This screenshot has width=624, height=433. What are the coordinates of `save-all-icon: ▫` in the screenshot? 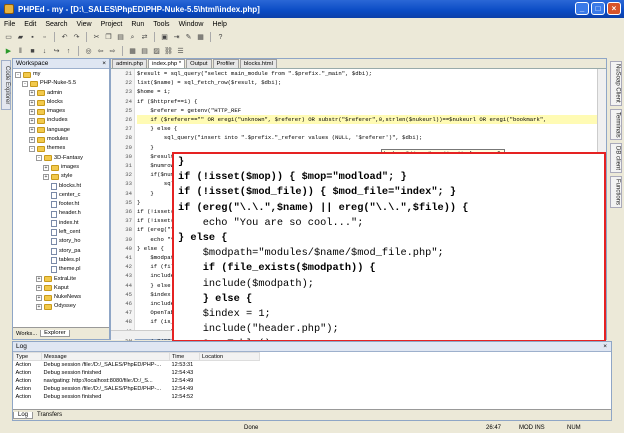 It's located at (44, 37).